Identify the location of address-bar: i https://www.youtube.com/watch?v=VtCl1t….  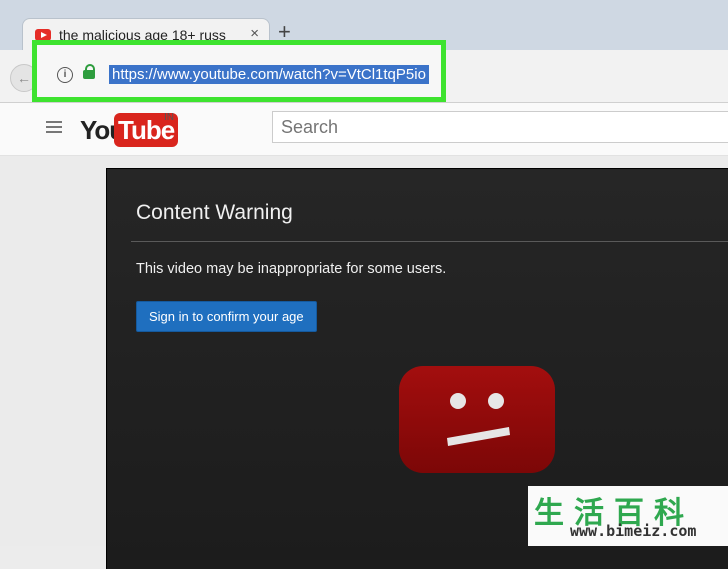
(244, 75).